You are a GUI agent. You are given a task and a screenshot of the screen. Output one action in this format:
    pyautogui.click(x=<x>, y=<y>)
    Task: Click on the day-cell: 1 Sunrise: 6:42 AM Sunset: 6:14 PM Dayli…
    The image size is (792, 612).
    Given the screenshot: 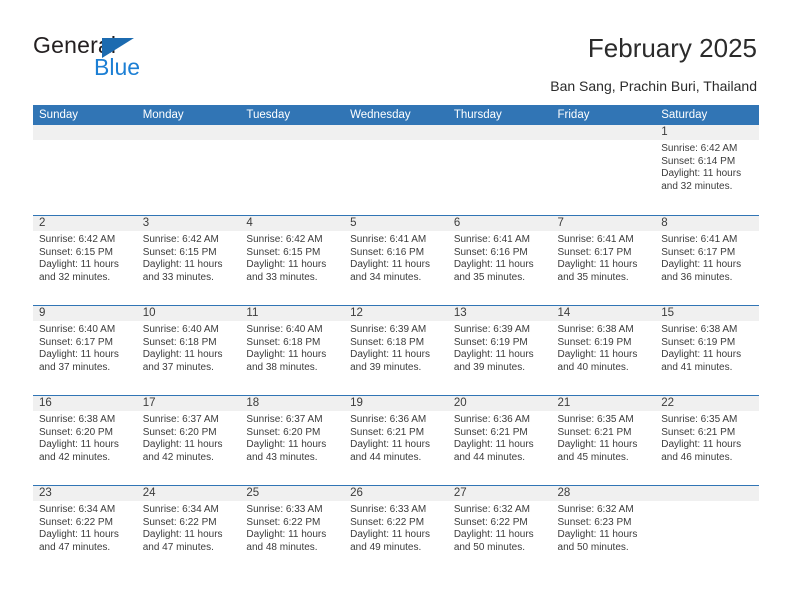 What is the action you would take?
    pyautogui.click(x=707, y=169)
    